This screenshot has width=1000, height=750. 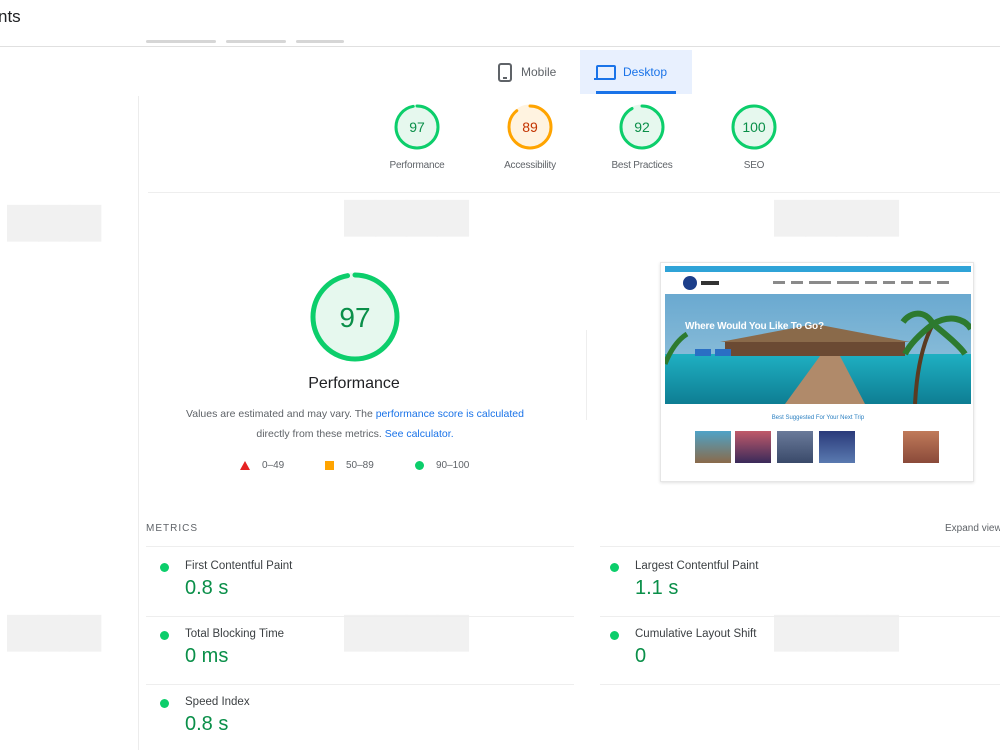 I want to click on score-value: 100, so click(x=754, y=127).